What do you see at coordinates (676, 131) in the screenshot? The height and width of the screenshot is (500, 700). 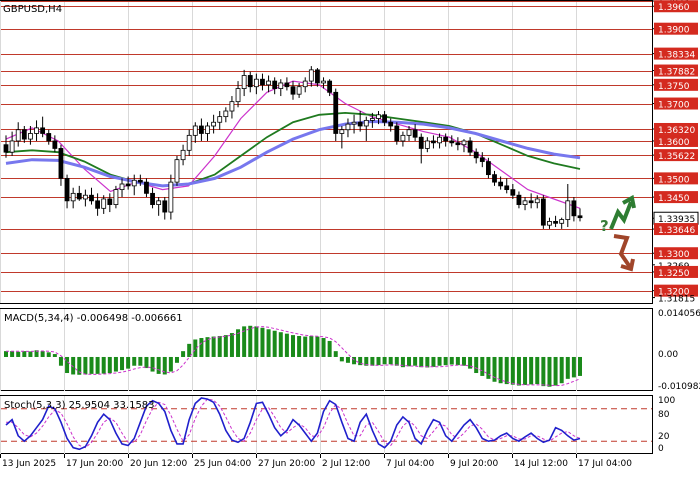 I see `level-price-label: 1.36320` at bounding box center [676, 131].